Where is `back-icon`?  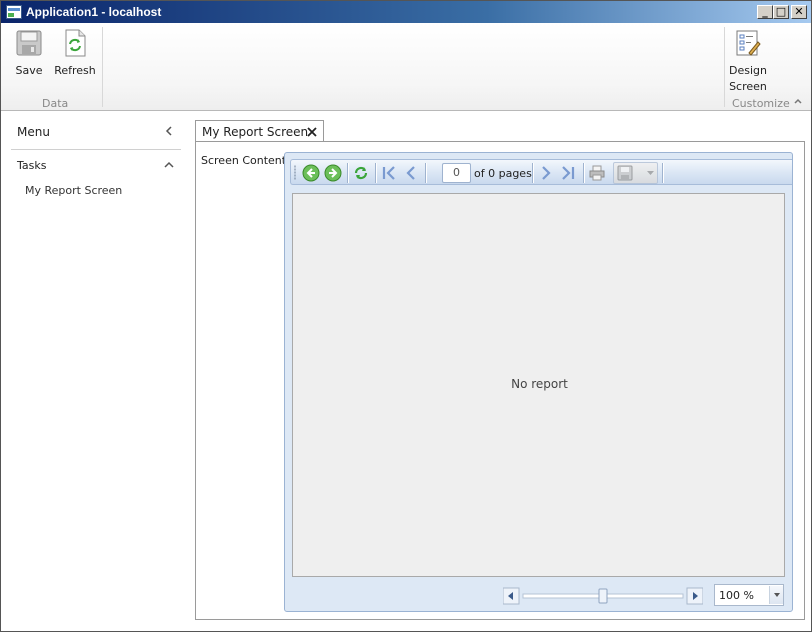
back-icon is located at coordinates (311, 173).